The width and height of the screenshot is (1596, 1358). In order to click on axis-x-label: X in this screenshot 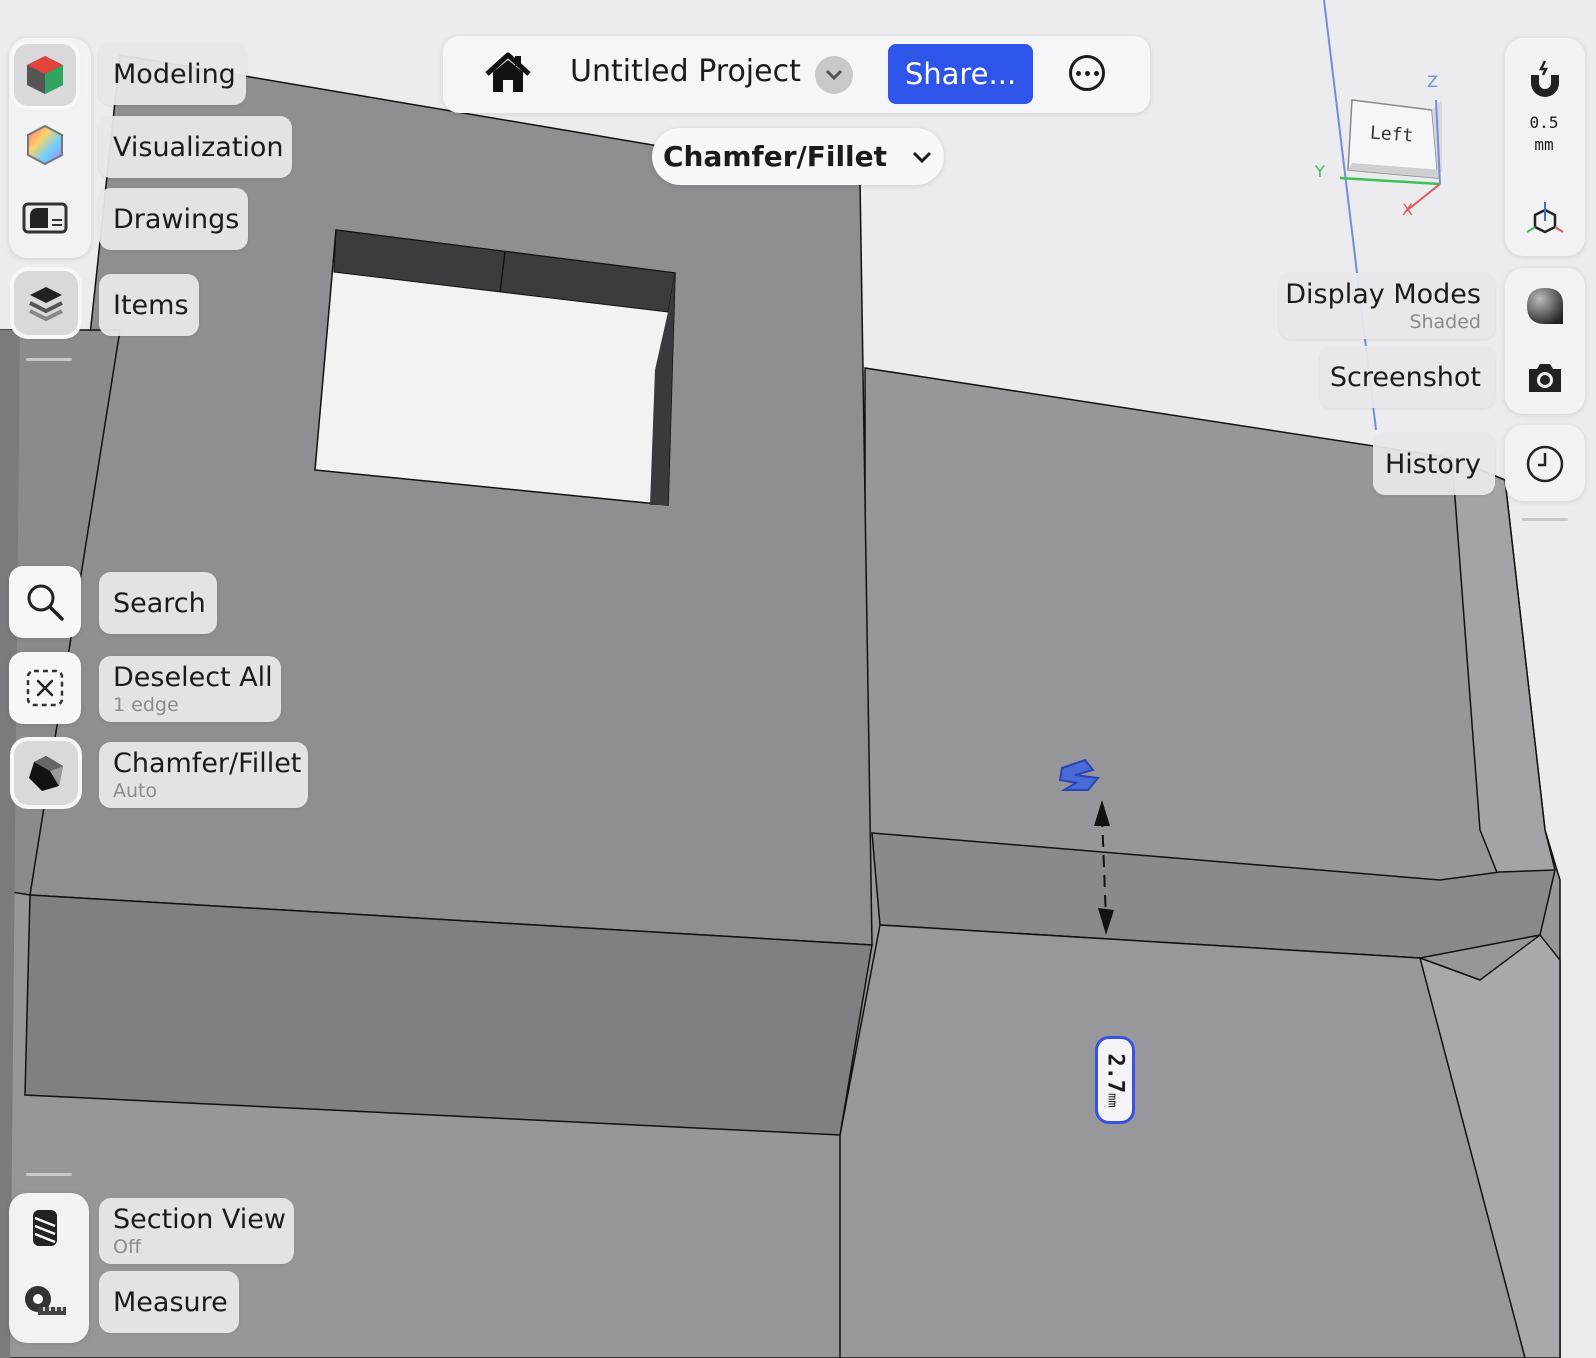, I will do `click(1407, 209)`.